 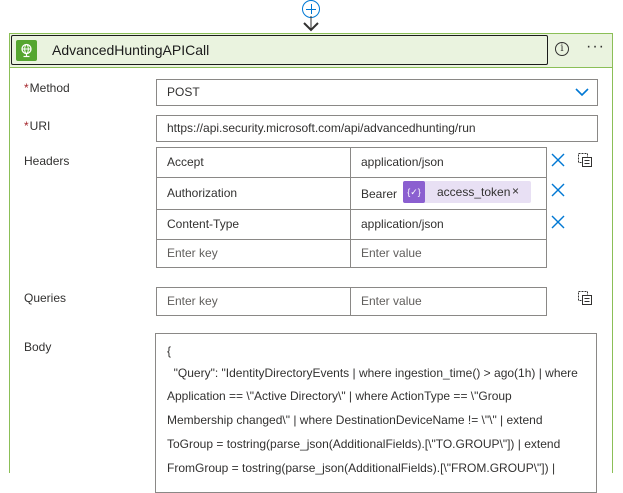 What do you see at coordinates (47, 161) in the screenshot?
I see `headers-label: Headers` at bounding box center [47, 161].